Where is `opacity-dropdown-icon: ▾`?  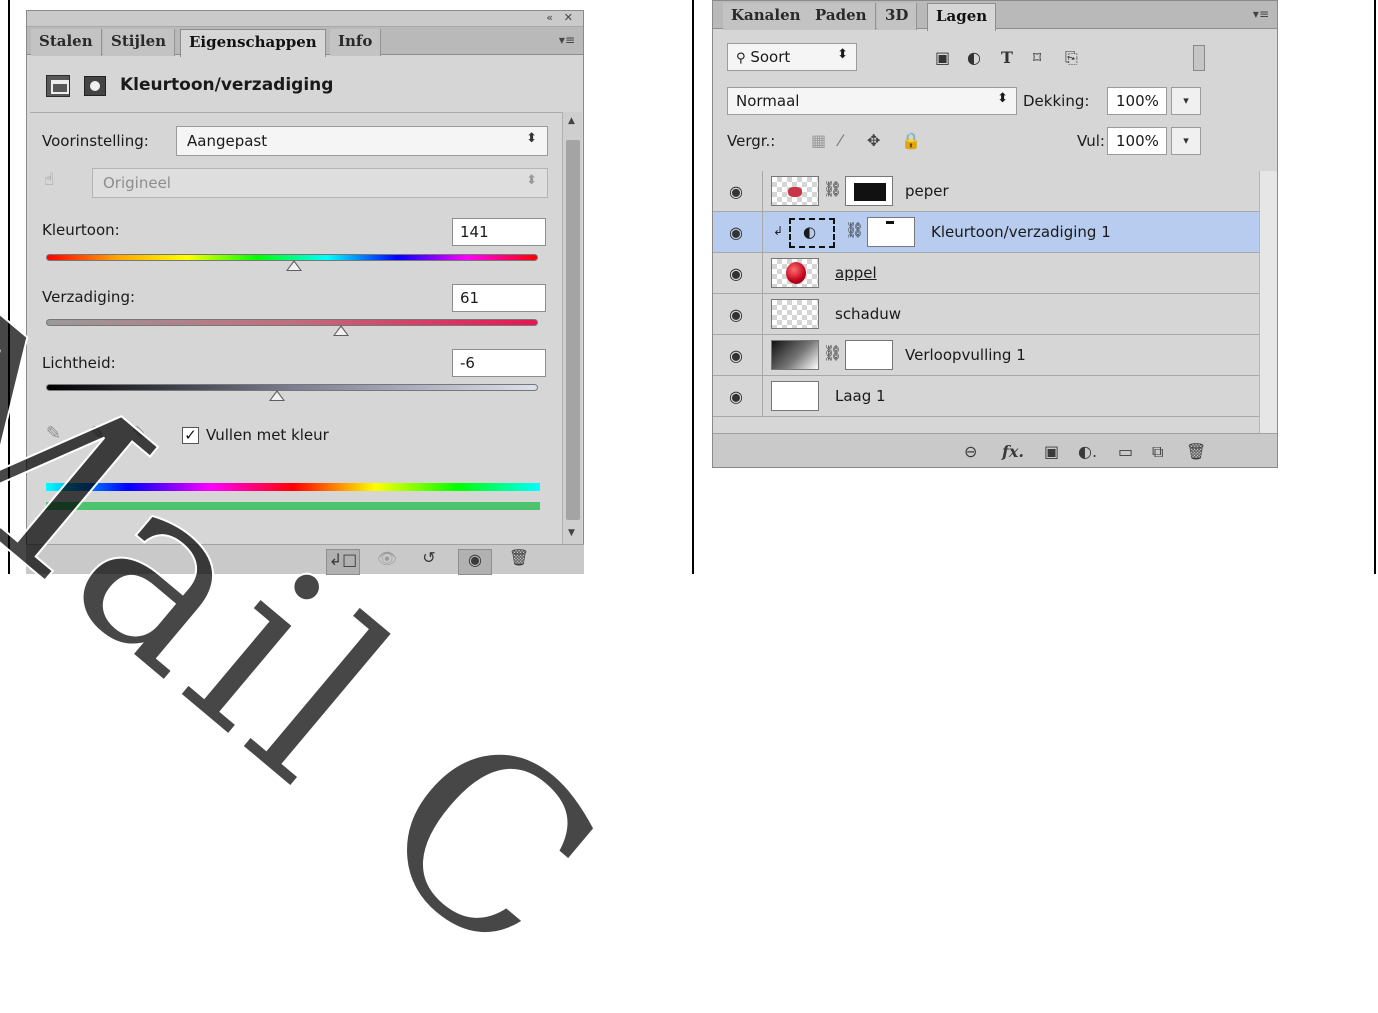 opacity-dropdown-icon: ▾ is located at coordinates (1186, 101).